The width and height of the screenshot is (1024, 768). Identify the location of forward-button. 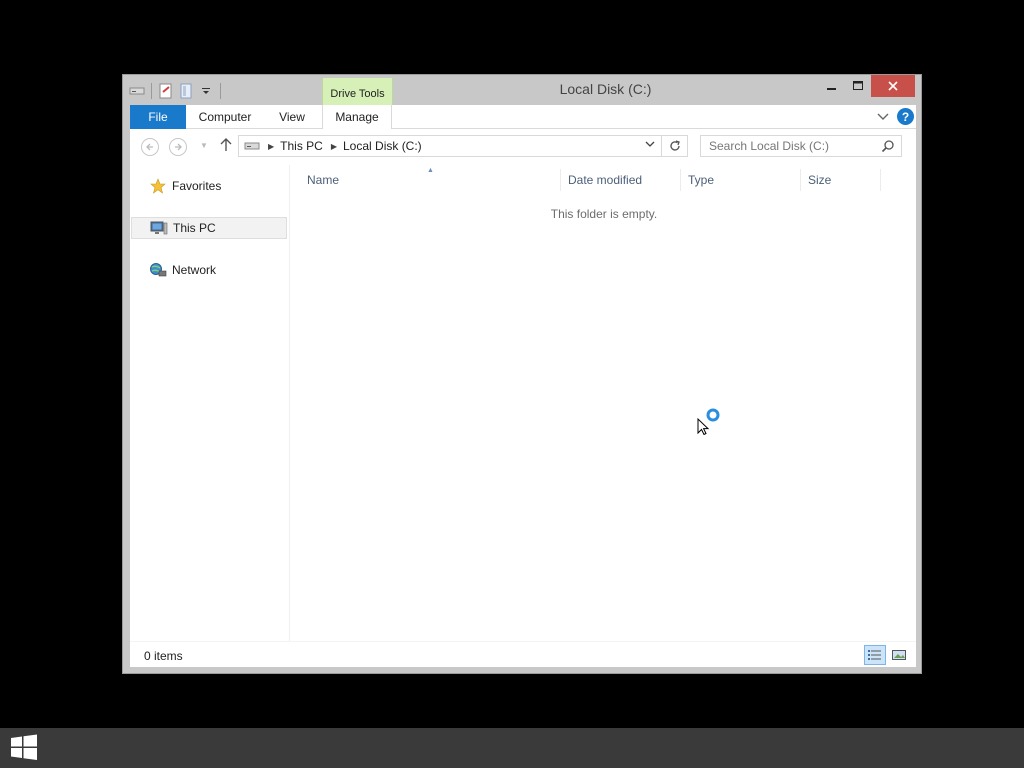
(178, 147).